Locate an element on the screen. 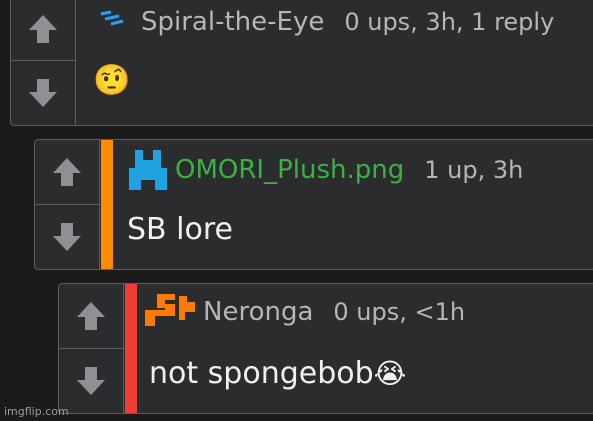 The width and height of the screenshot is (593, 421). comment-text: not spongebob is located at coordinates (261, 373).